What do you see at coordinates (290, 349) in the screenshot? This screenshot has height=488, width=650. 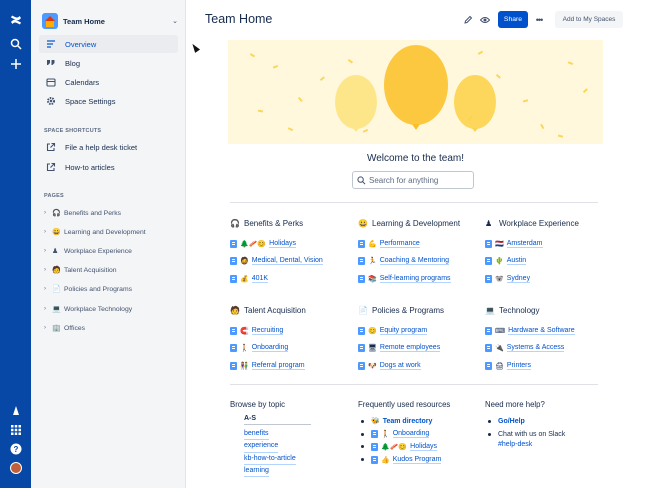 I see `link-onboarding: 🚶 Onboarding` at bounding box center [290, 349].